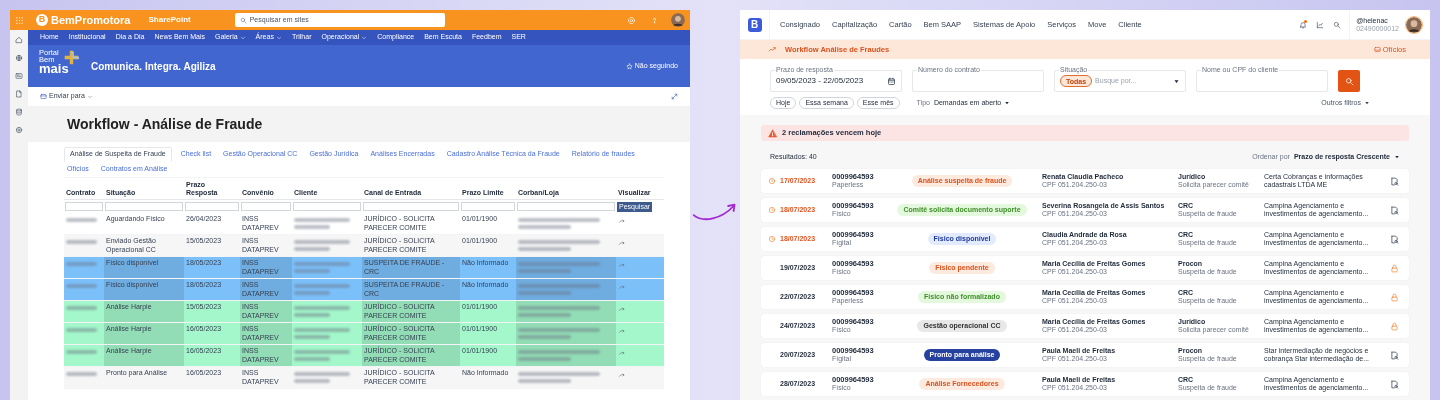  What do you see at coordinates (631, 20) in the screenshot?
I see `settings-icon` at bounding box center [631, 20].